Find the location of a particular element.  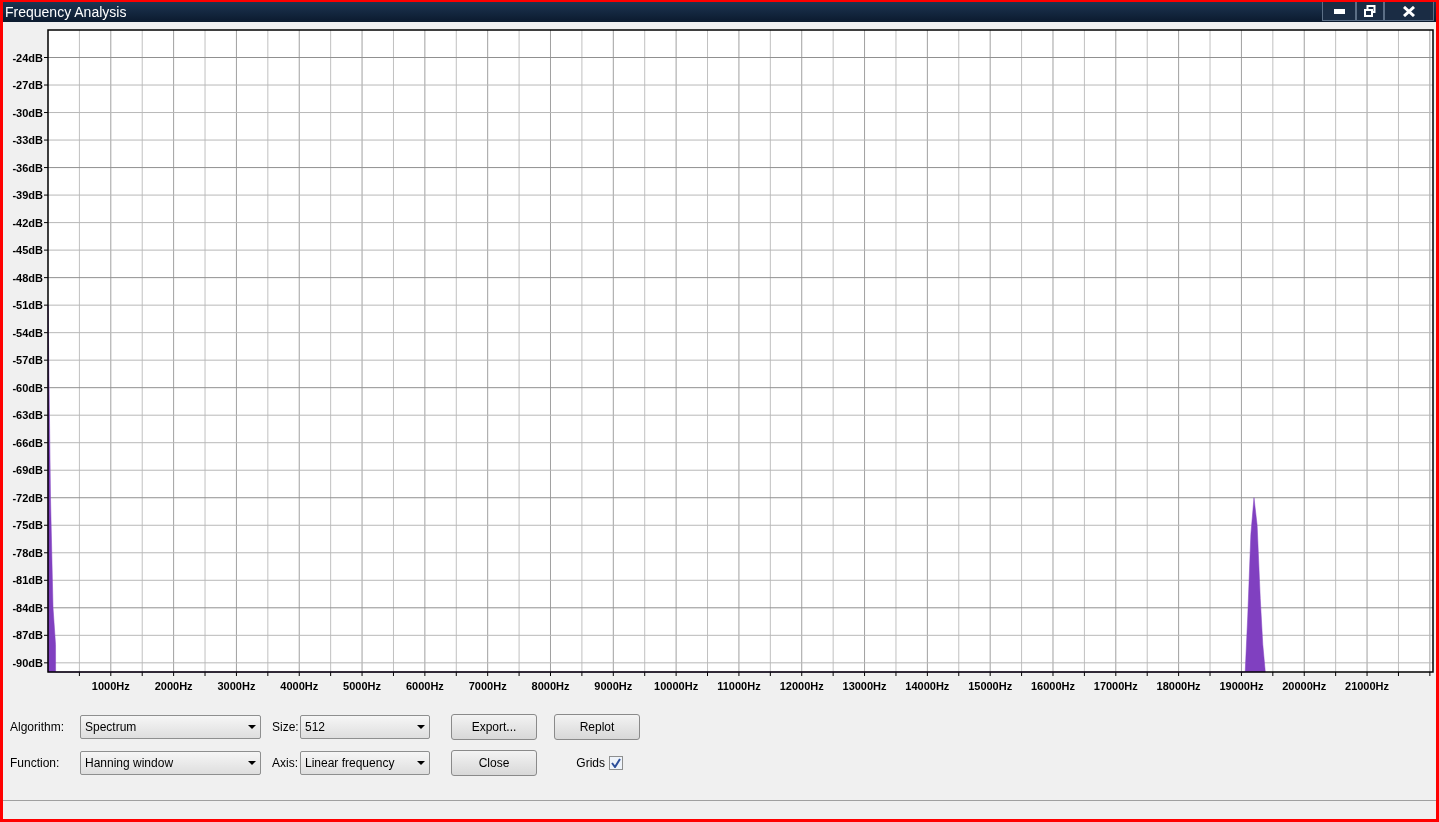

axis-label: -24dB is located at coordinates (27, 57).